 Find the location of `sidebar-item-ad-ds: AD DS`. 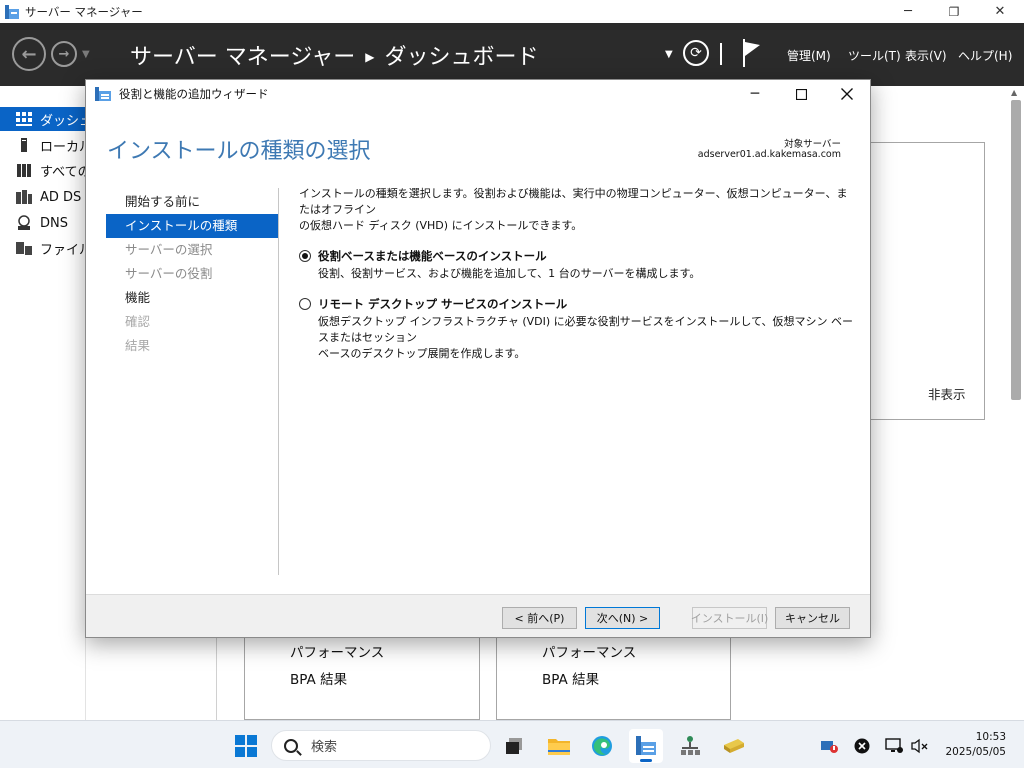

sidebar-item-ad-ds: AD DS is located at coordinates (43, 197).